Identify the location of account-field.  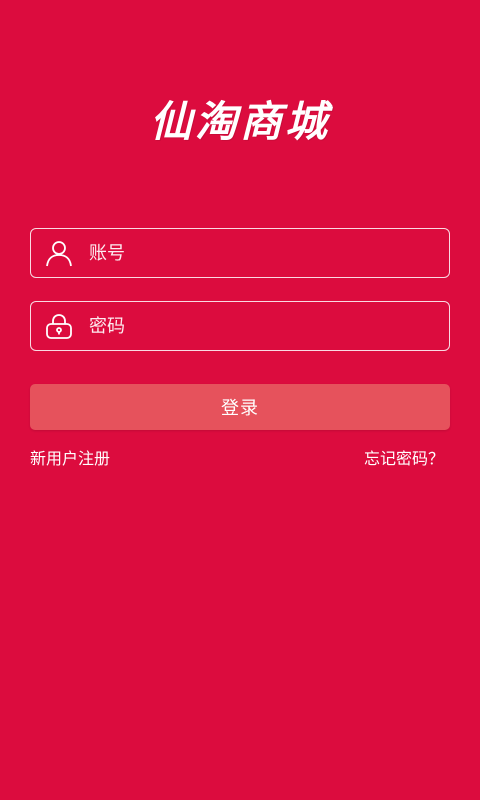
(240, 253).